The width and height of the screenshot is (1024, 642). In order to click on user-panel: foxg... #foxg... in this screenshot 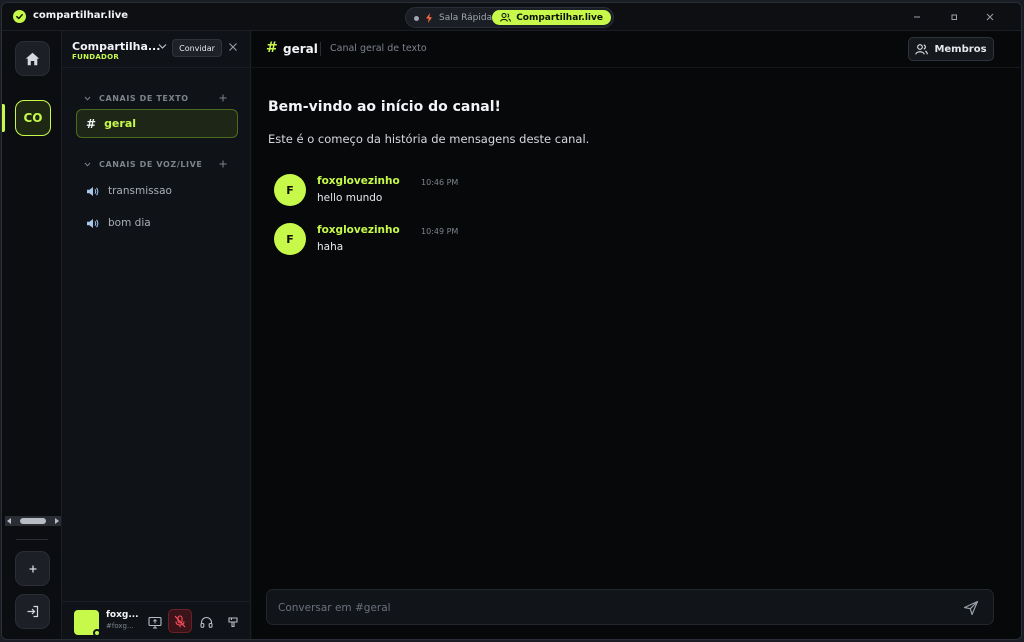, I will do `click(156, 620)`.